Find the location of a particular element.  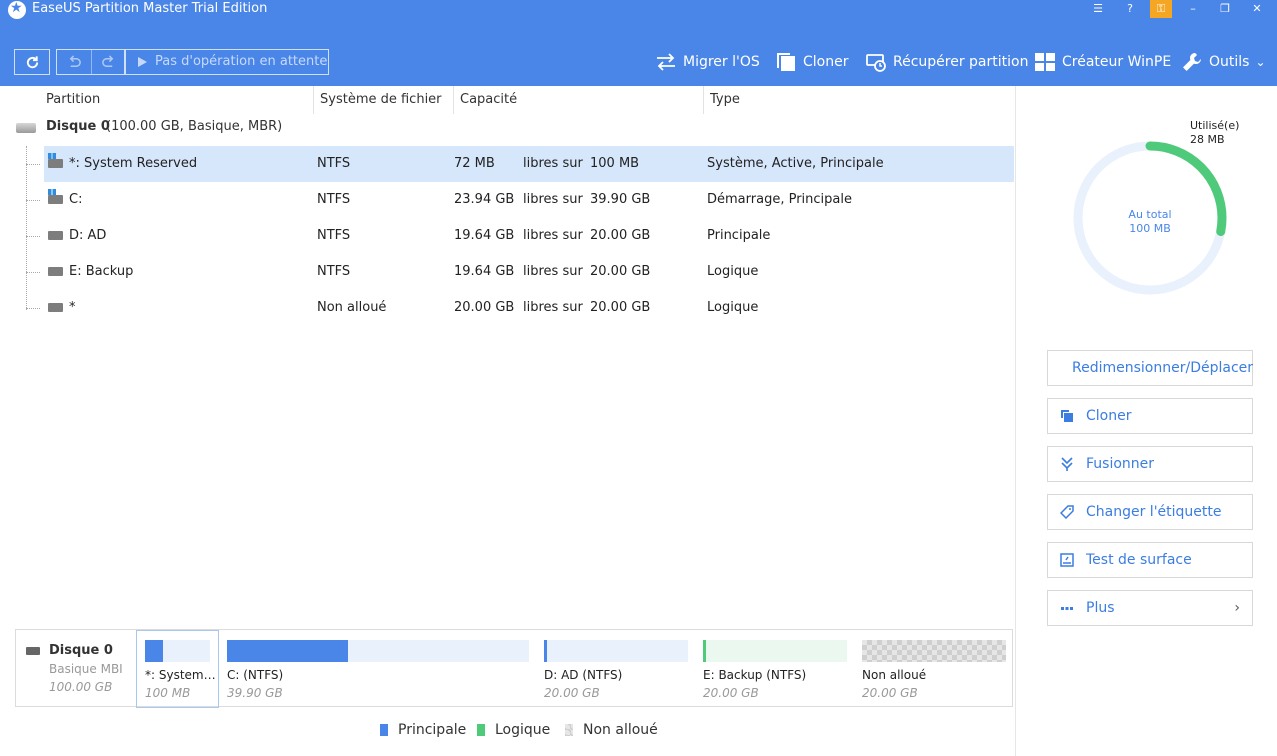

used-value: 28 MB is located at coordinates (1207, 139).